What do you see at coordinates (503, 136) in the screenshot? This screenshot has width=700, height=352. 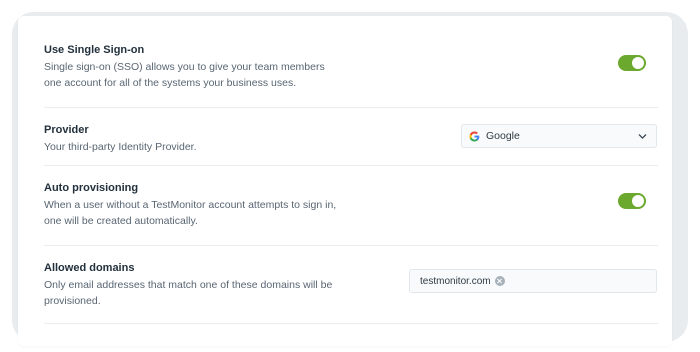 I see `provider-selected-value: Google` at bounding box center [503, 136].